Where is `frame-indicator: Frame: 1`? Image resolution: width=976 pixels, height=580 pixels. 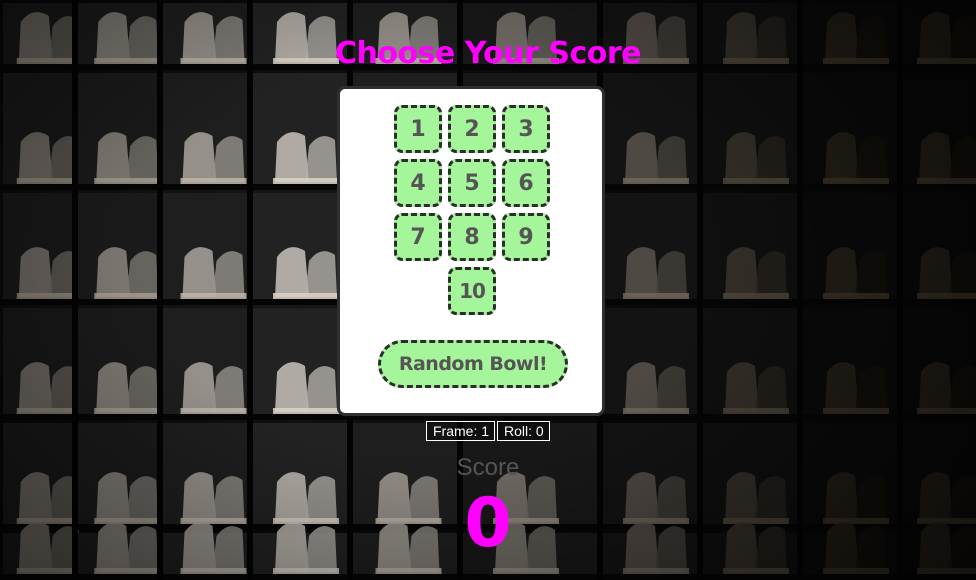
frame-indicator: Frame: 1 is located at coordinates (461, 431).